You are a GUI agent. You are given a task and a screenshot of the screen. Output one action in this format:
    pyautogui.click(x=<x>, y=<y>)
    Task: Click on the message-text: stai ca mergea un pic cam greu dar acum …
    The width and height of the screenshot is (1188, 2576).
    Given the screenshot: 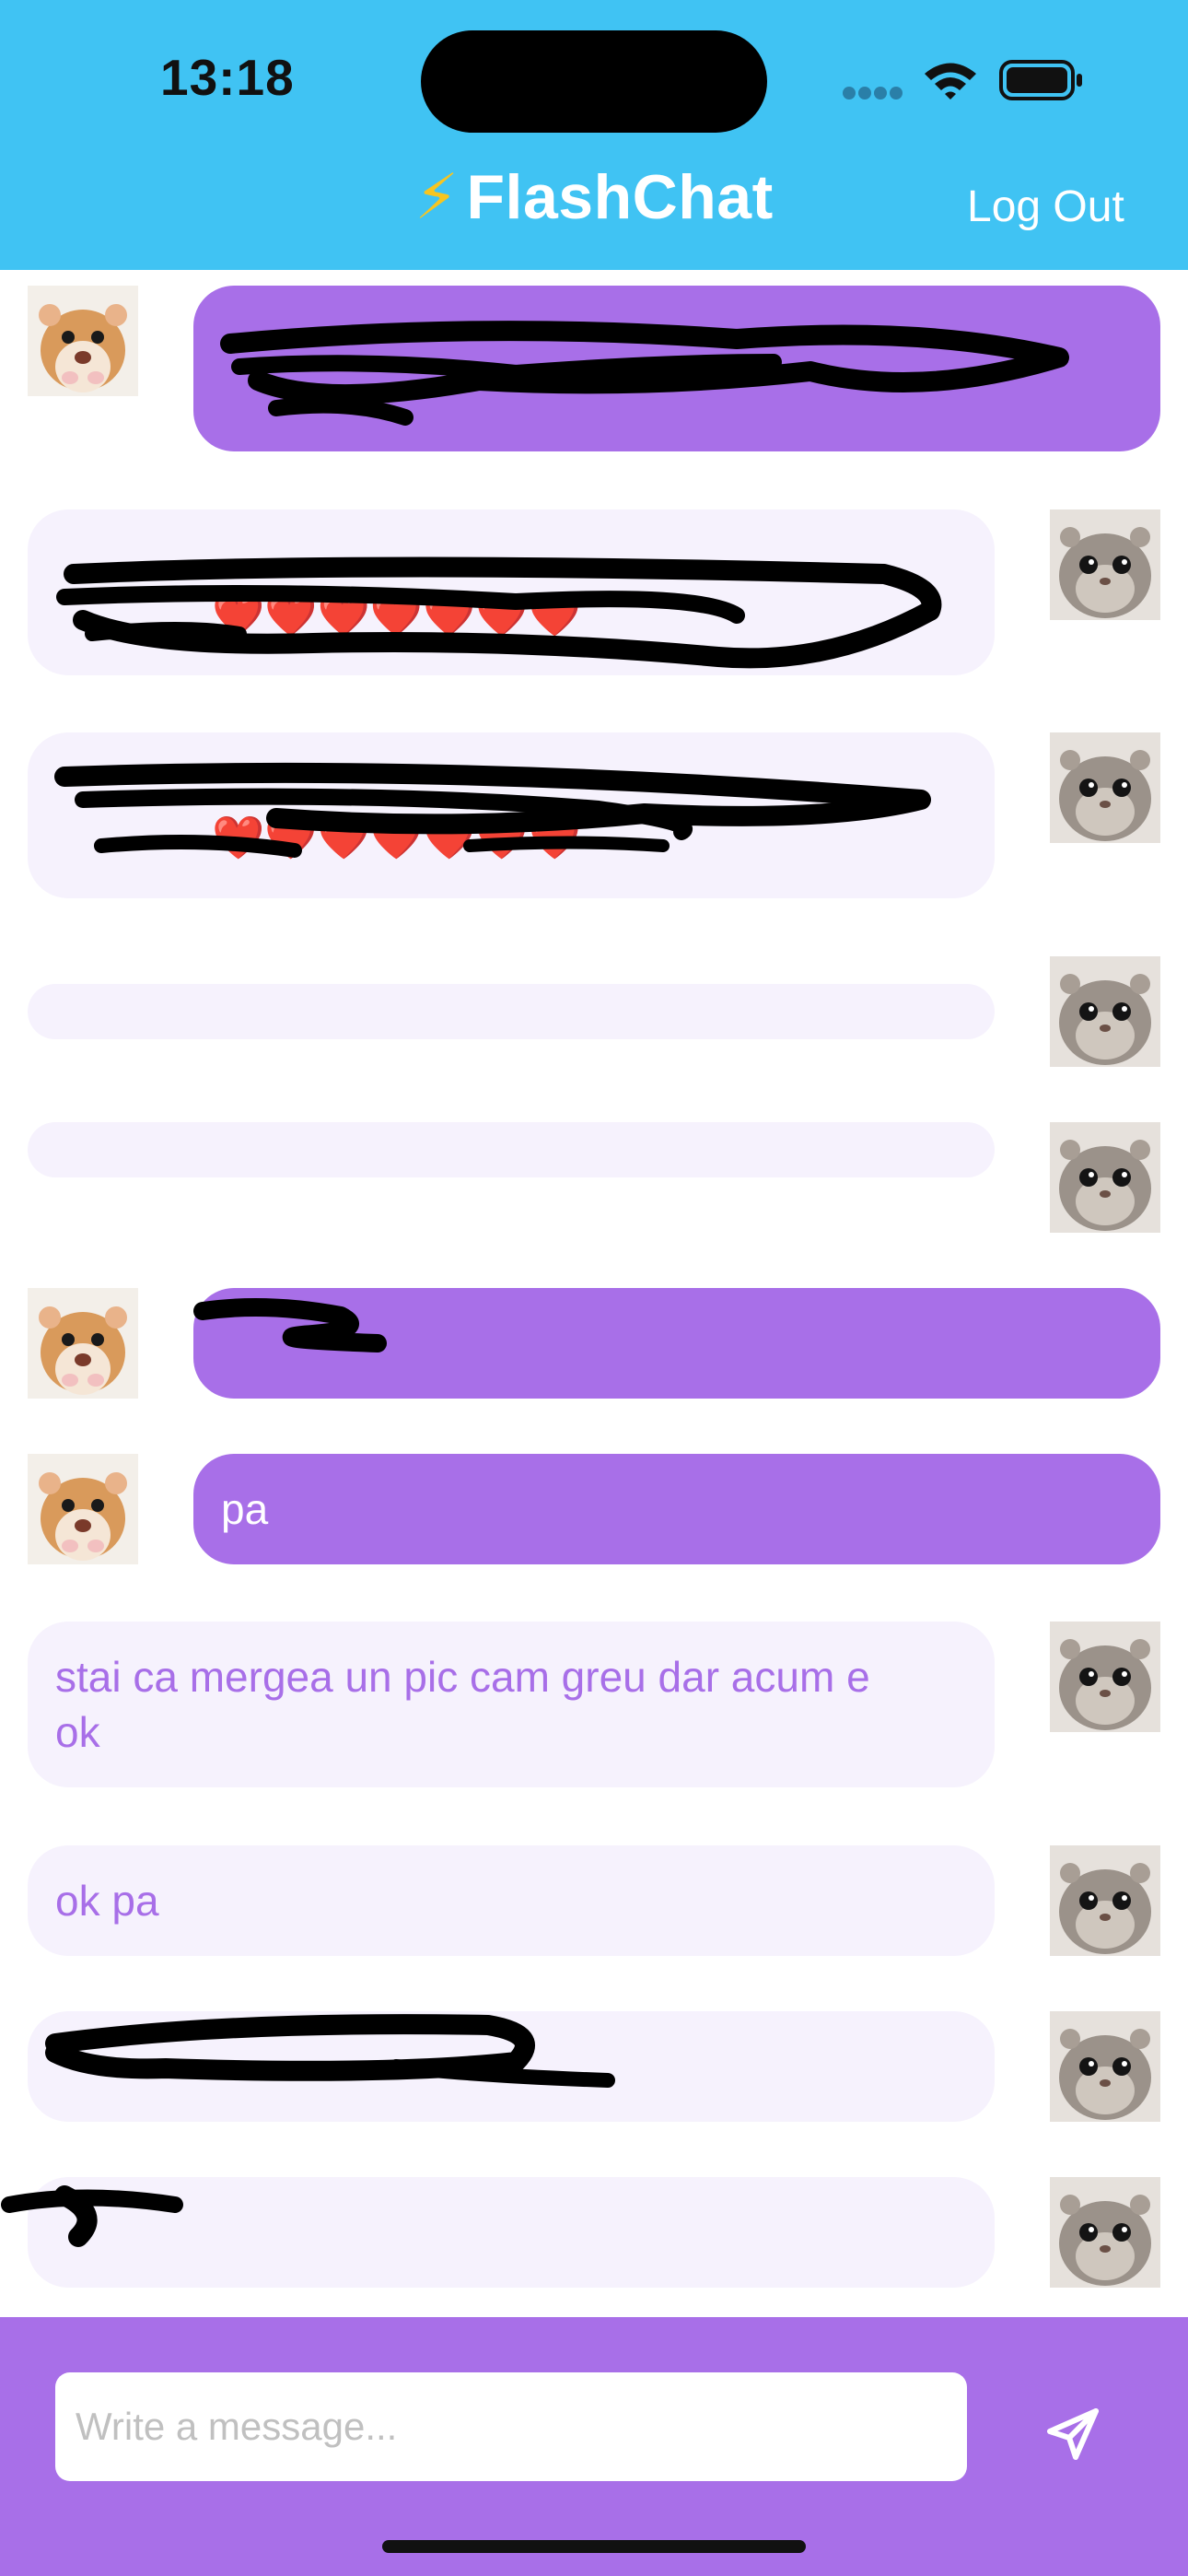 What is the action you would take?
    pyautogui.click(x=462, y=1704)
    